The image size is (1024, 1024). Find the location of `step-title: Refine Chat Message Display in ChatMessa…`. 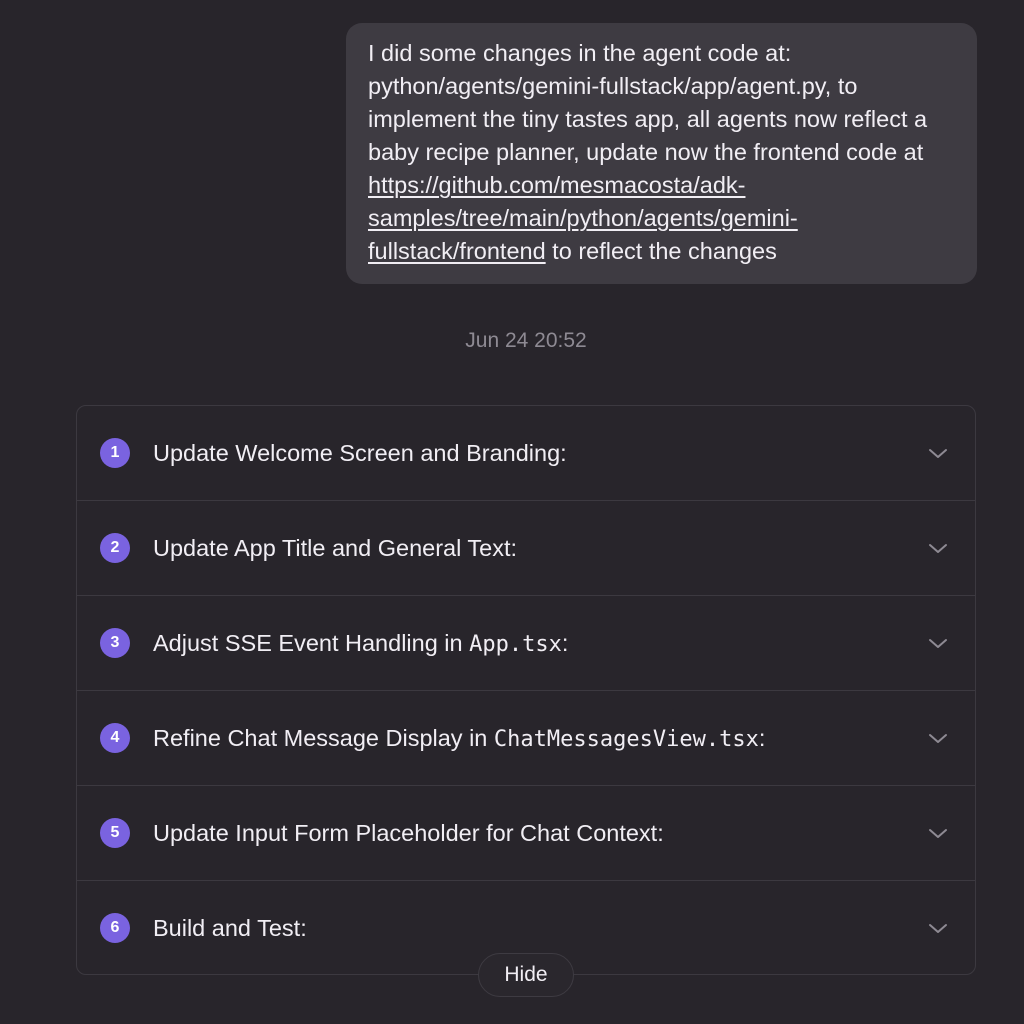

step-title: Refine Chat Message Display in ChatMessa… is located at coordinates (459, 738).